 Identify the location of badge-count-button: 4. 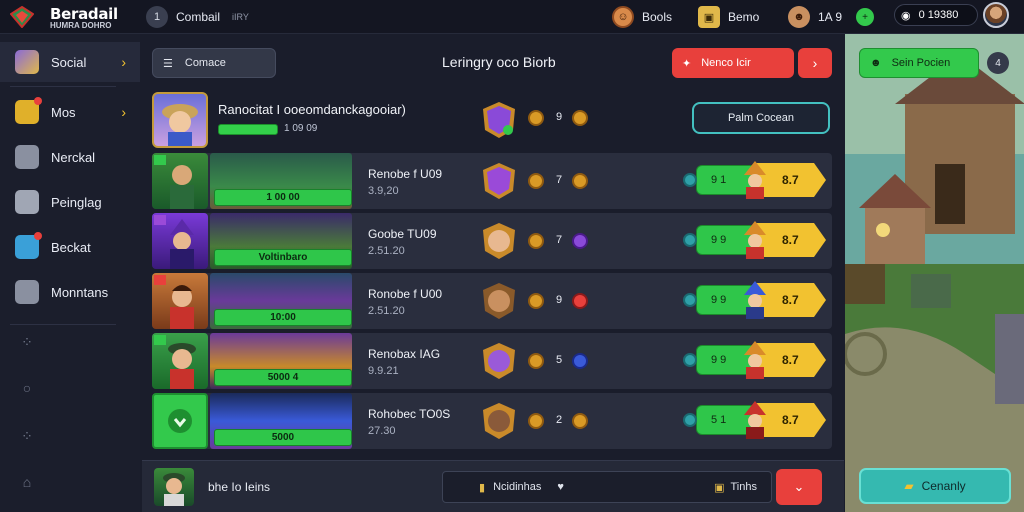
(998, 63).